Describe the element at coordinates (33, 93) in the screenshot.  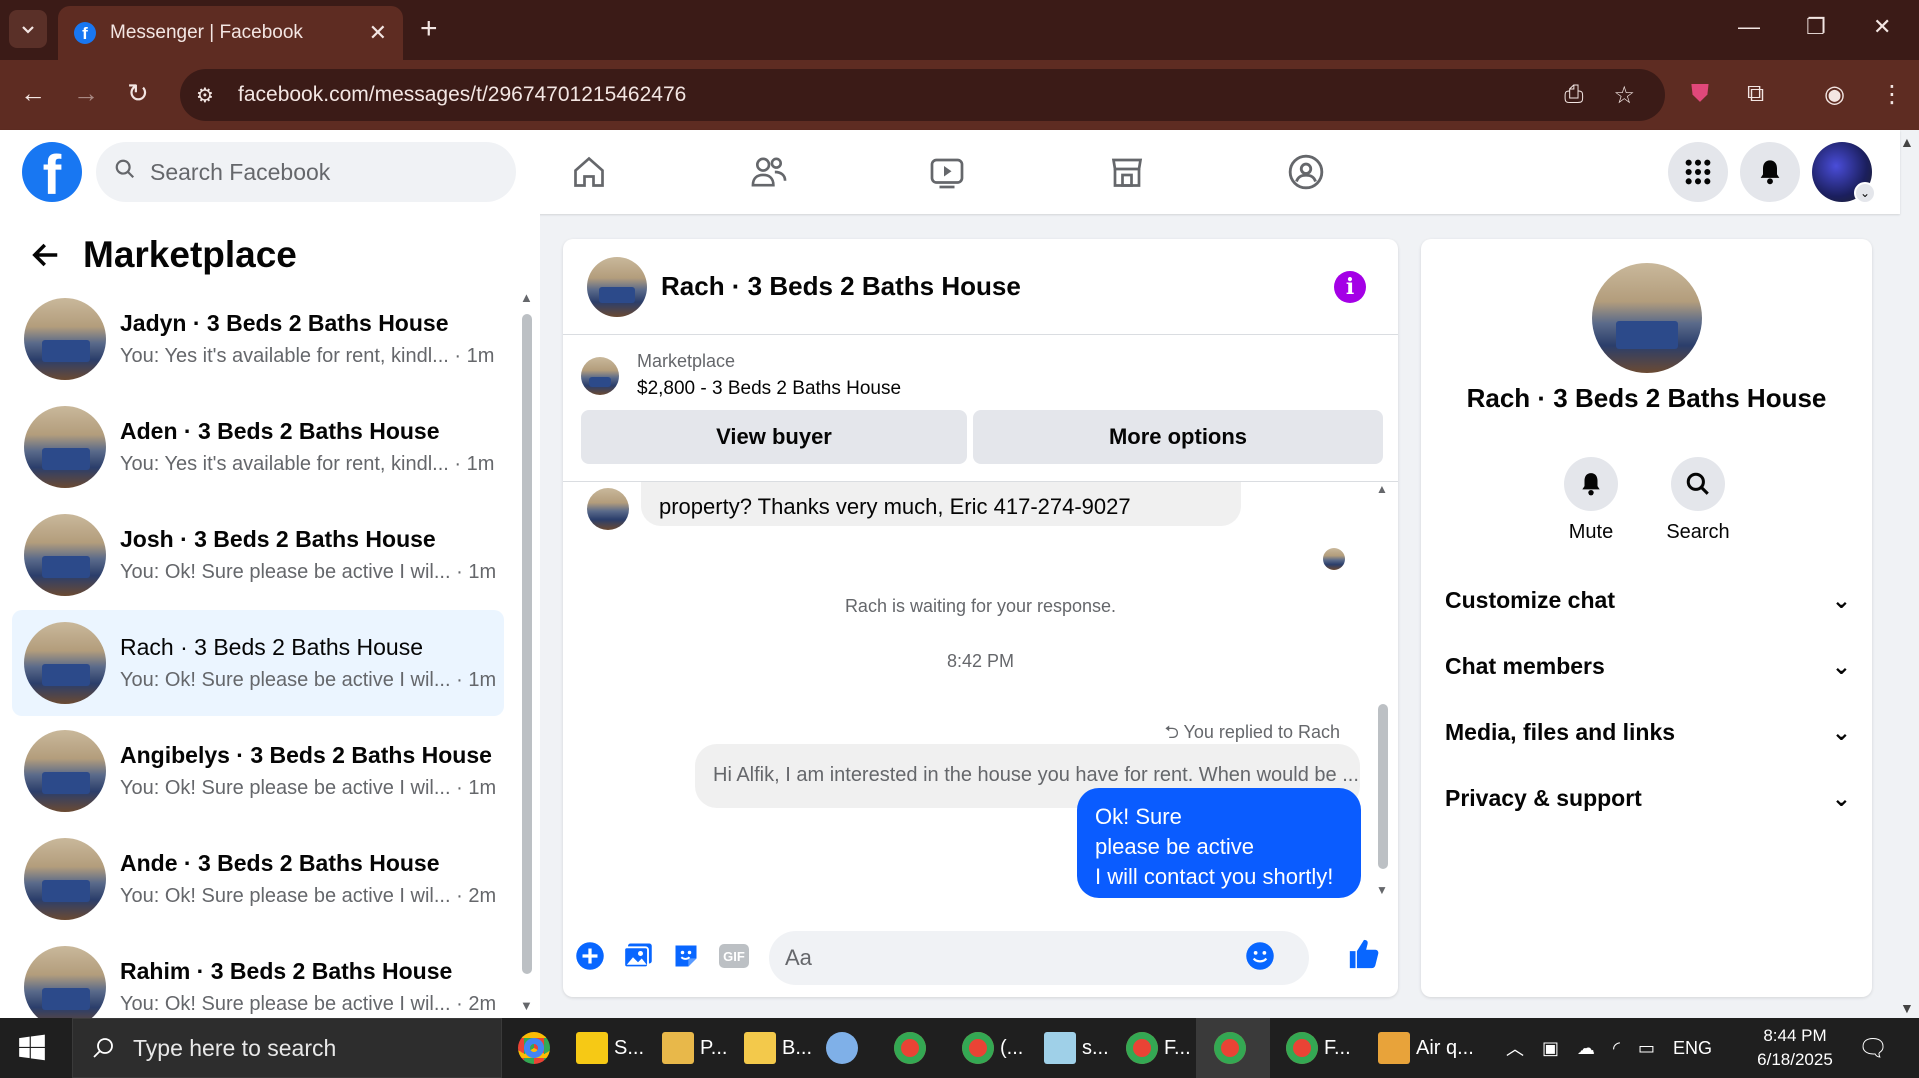
I see `back-button: ←` at that location.